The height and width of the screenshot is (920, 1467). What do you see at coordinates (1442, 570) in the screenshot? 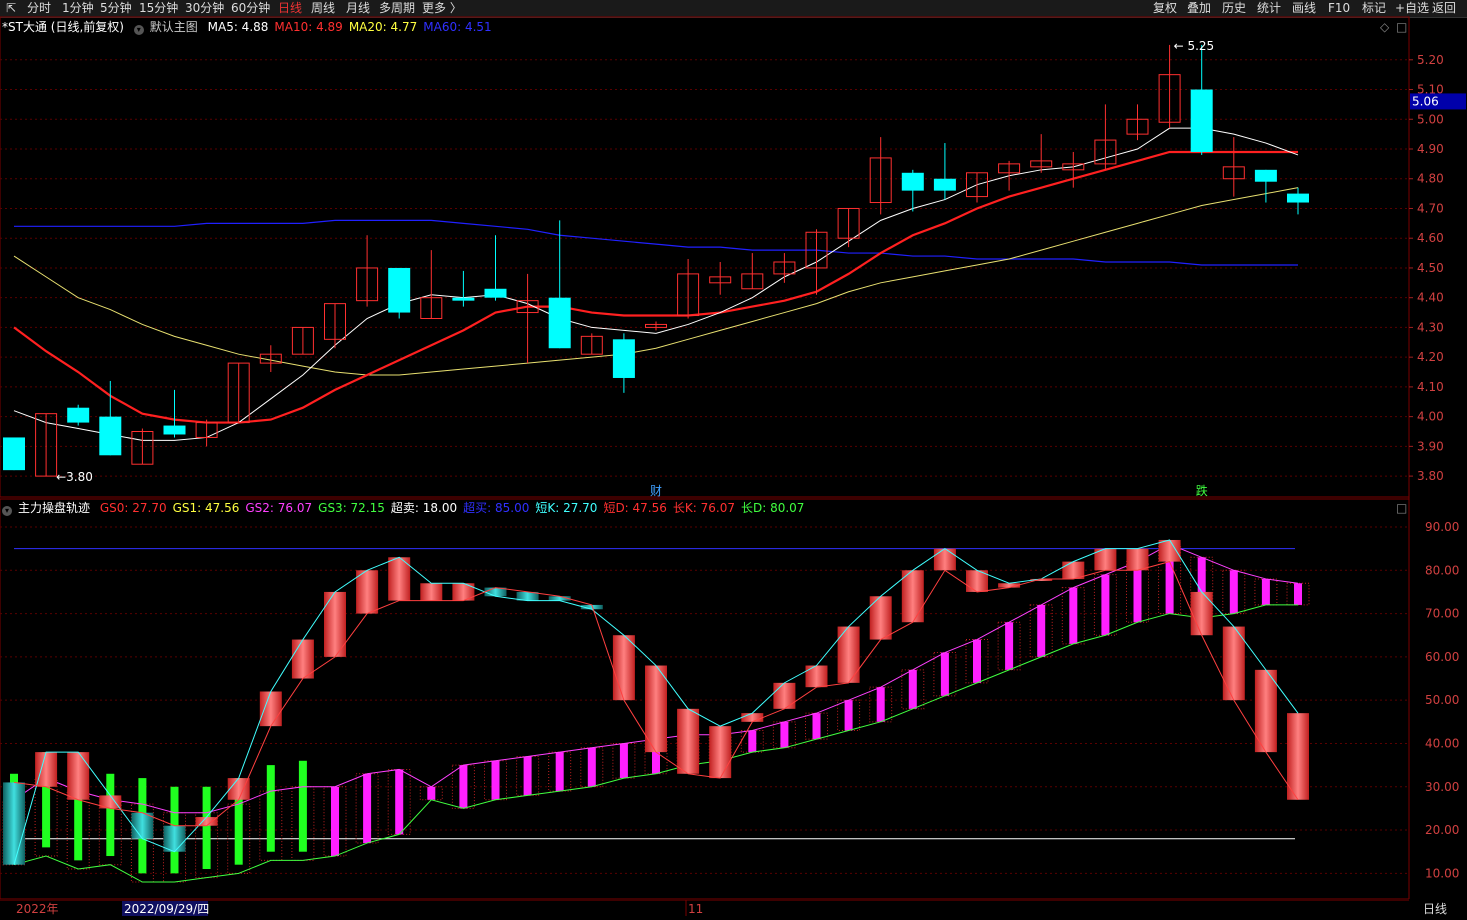
I see `indicator-axis-label: 80.00` at bounding box center [1442, 570].